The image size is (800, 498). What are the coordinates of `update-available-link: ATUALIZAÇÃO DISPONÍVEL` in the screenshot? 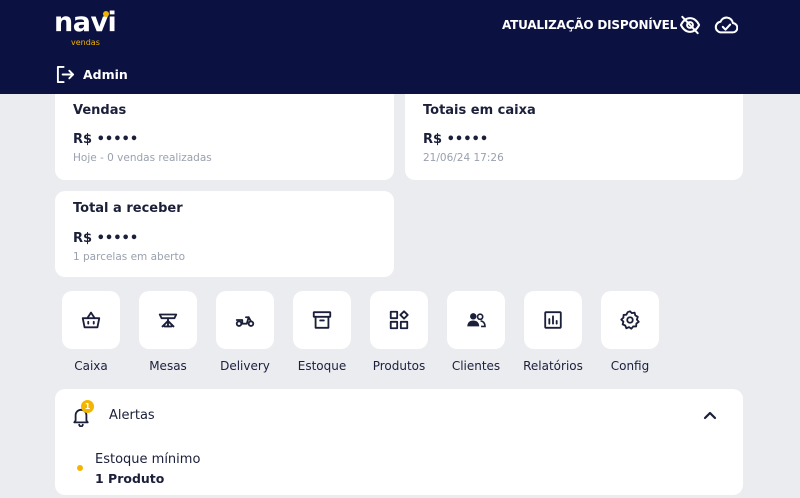 It's located at (589, 25).